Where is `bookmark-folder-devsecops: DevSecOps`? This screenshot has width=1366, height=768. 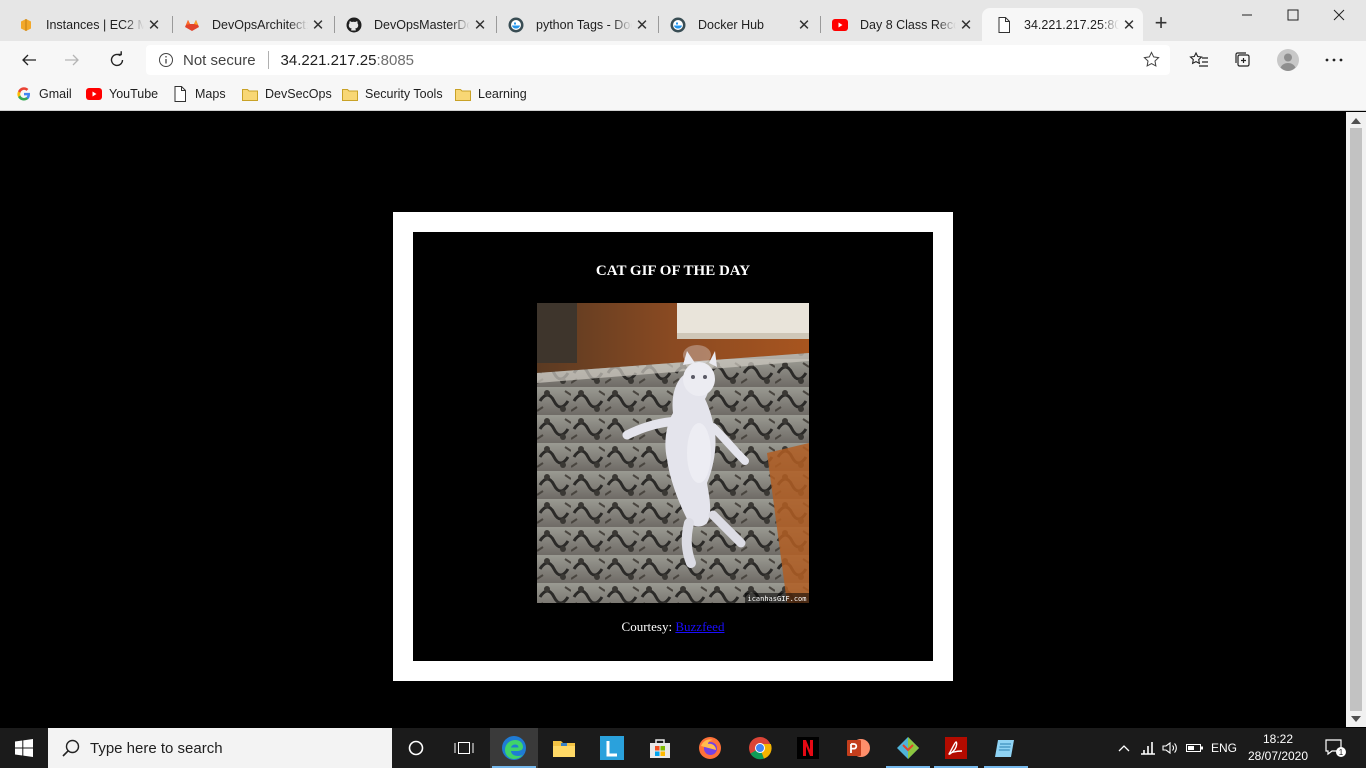 bookmark-folder-devsecops: DevSecOps is located at coordinates (287, 94).